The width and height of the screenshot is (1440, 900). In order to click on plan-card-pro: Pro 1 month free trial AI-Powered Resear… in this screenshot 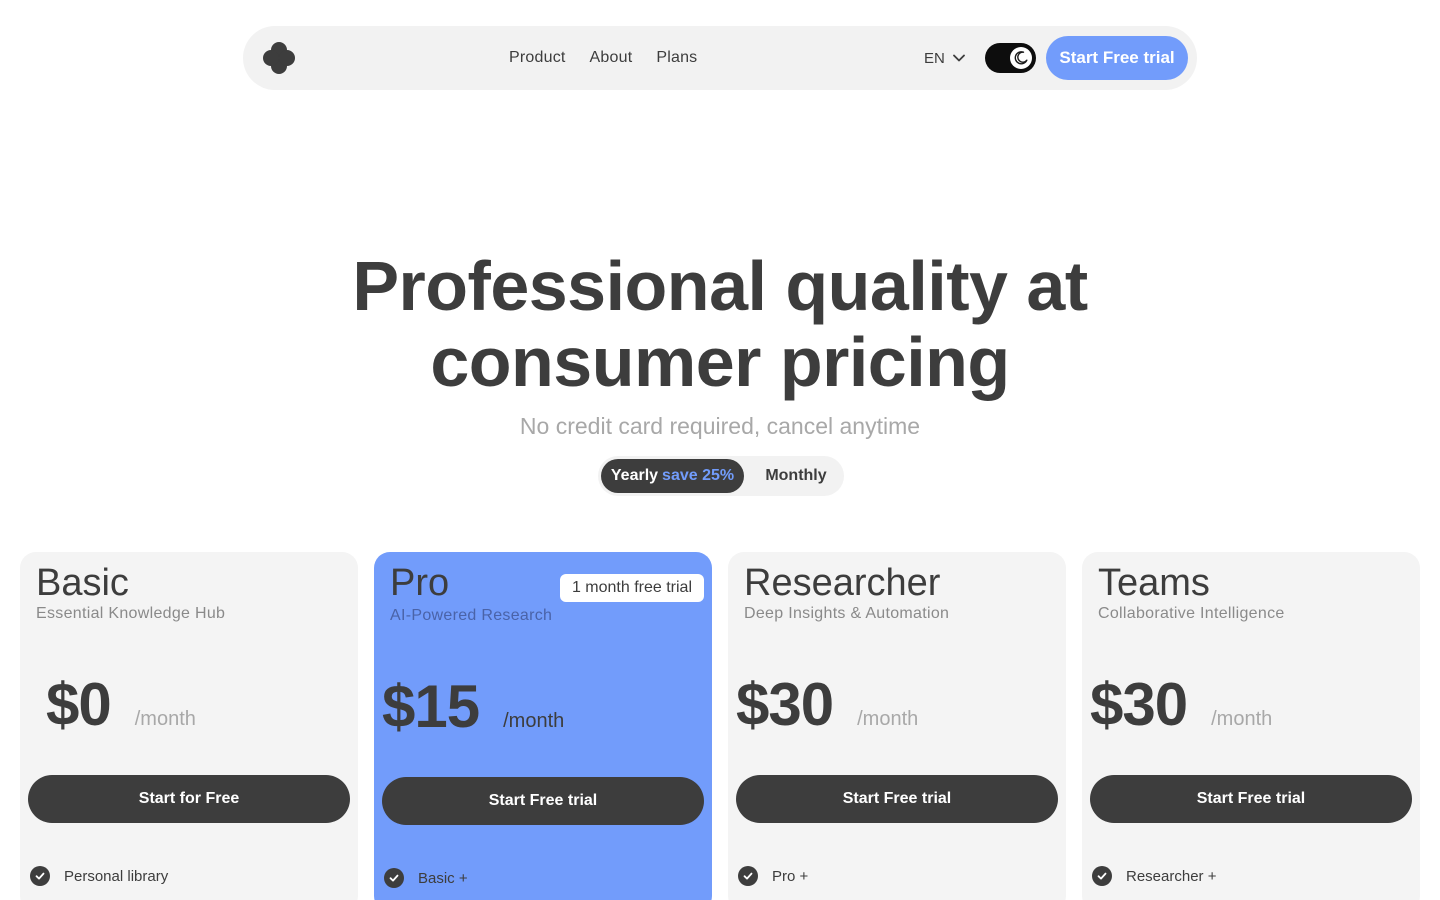, I will do `click(543, 726)`.